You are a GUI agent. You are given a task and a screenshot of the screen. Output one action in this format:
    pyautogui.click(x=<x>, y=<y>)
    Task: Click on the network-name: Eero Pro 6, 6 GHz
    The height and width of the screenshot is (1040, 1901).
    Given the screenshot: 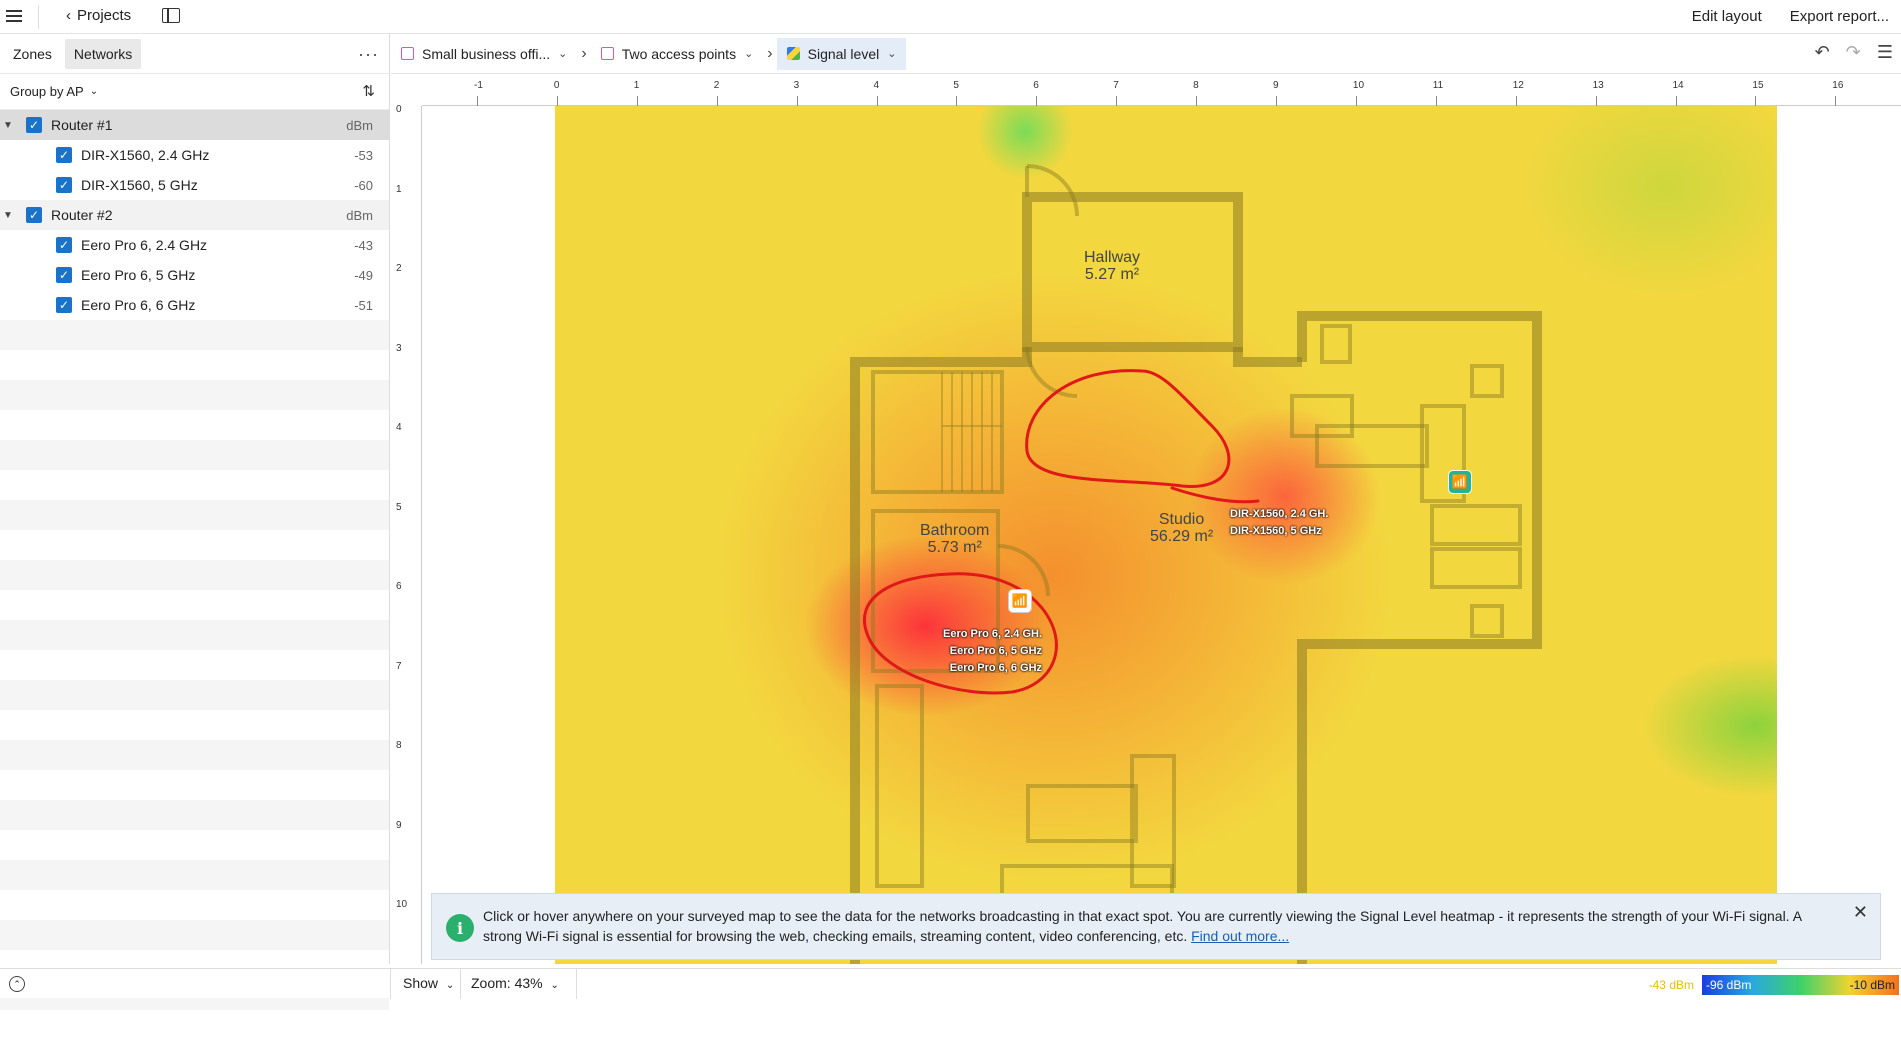 What is the action you would take?
    pyautogui.click(x=138, y=305)
    